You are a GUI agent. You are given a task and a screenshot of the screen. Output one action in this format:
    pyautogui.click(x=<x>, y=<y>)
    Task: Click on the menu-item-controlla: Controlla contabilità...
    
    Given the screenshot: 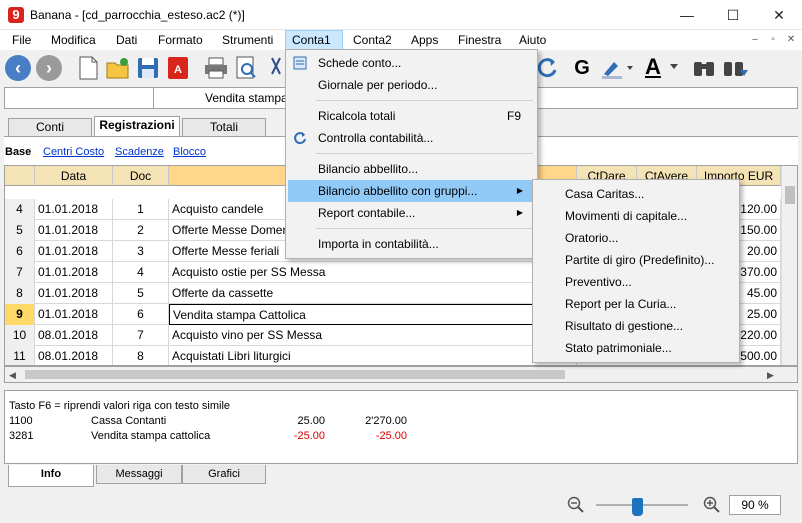 What is the action you would take?
    pyautogui.click(x=411, y=138)
    